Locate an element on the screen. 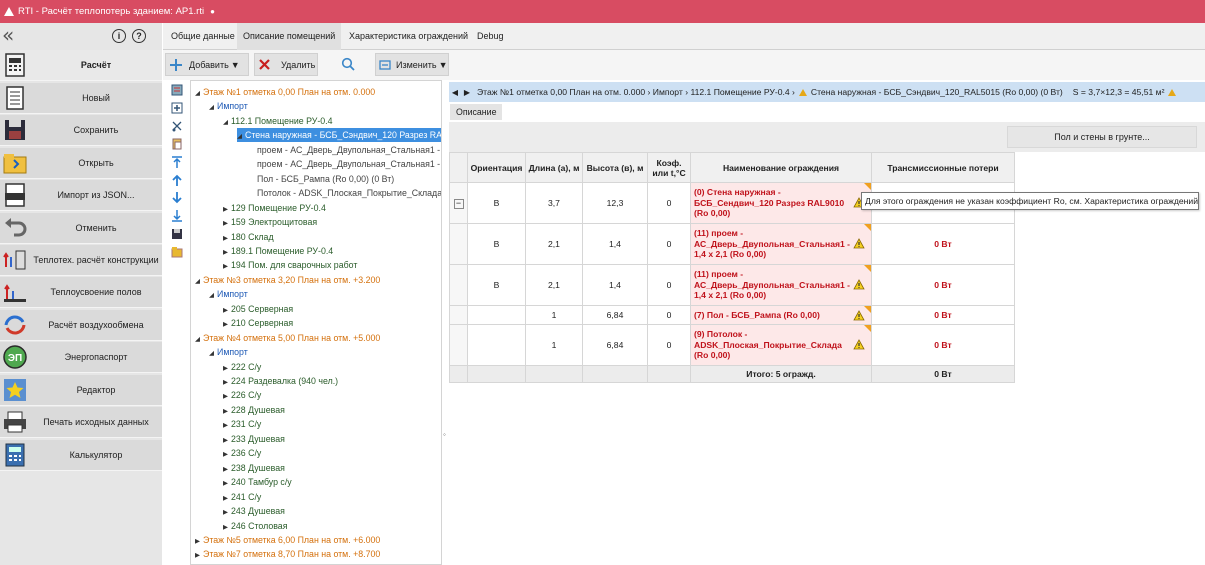  add-button: Добавить ▼ is located at coordinates (207, 64).